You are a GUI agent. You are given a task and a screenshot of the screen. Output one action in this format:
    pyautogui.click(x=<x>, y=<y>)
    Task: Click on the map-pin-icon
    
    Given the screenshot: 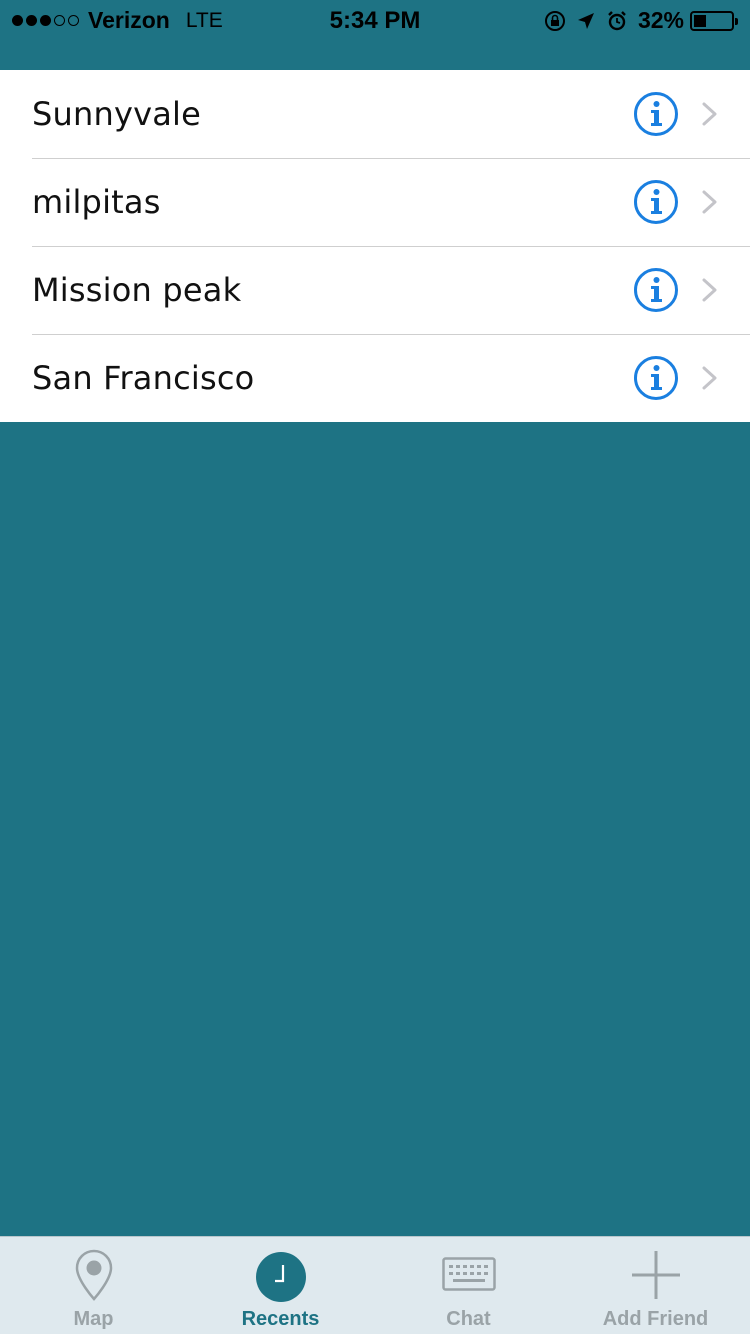 What is the action you would take?
    pyautogui.click(x=93, y=1275)
    